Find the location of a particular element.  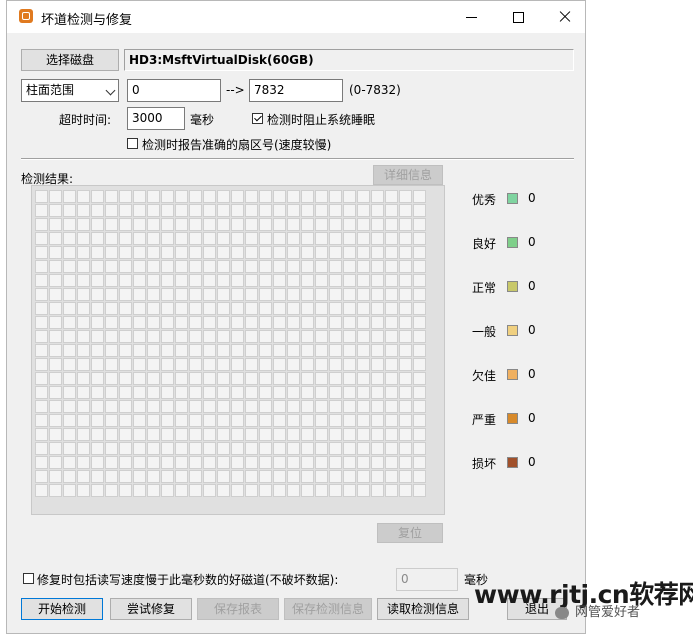

save-report-button: 保存报表 is located at coordinates (238, 609).